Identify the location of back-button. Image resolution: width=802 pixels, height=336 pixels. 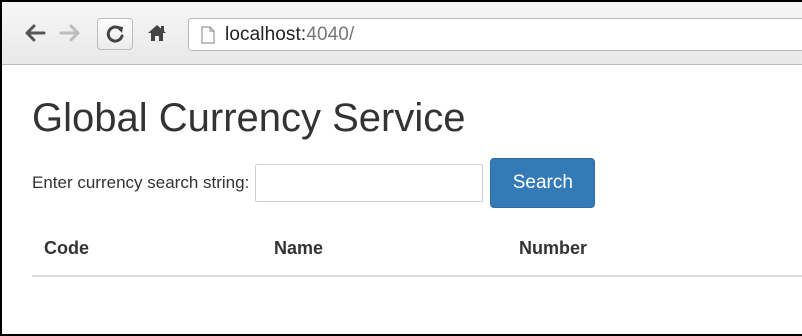
(35, 33).